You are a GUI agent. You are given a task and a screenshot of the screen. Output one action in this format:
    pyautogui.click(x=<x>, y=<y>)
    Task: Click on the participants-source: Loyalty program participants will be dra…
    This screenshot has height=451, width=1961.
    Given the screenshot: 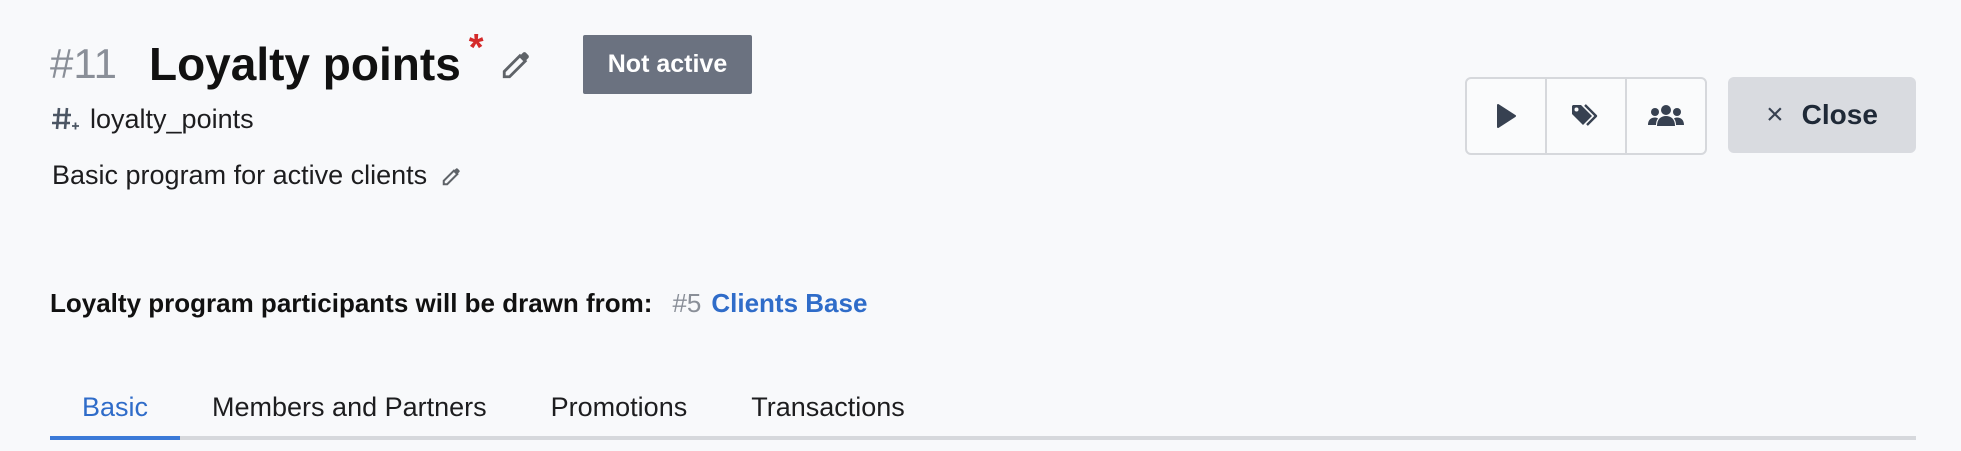 What is the action you would take?
    pyautogui.click(x=458, y=303)
    